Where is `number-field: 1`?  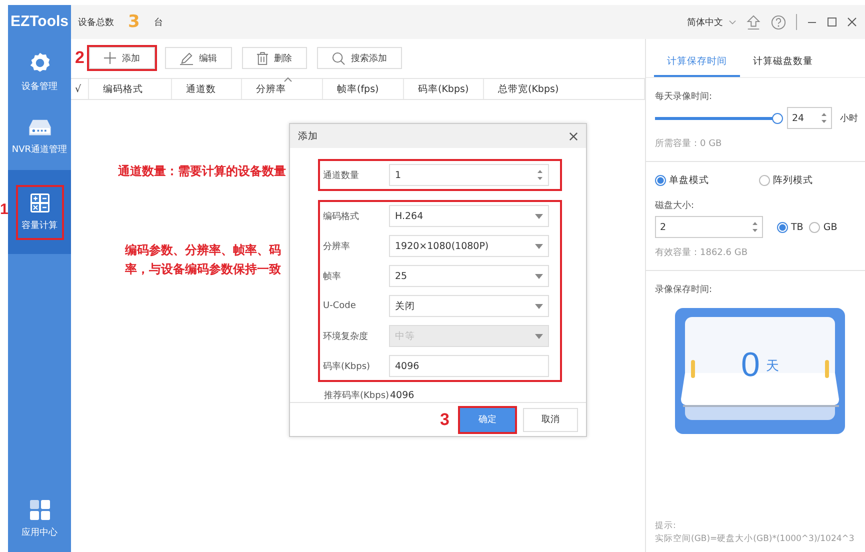
number-field: 1 is located at coordinates (469, 175).